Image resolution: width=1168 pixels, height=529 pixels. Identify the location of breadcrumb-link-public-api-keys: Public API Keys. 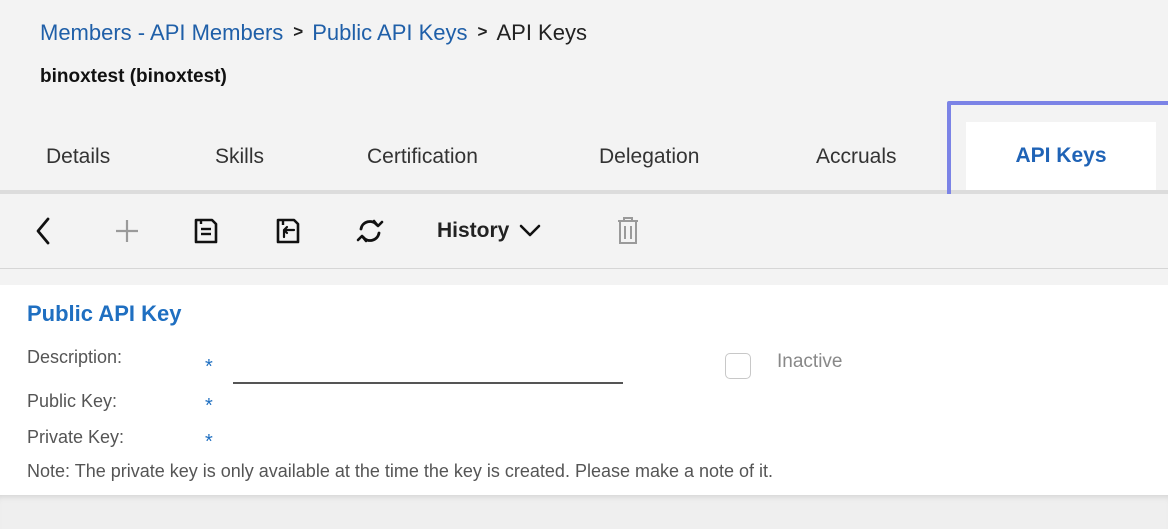
(389, 33).